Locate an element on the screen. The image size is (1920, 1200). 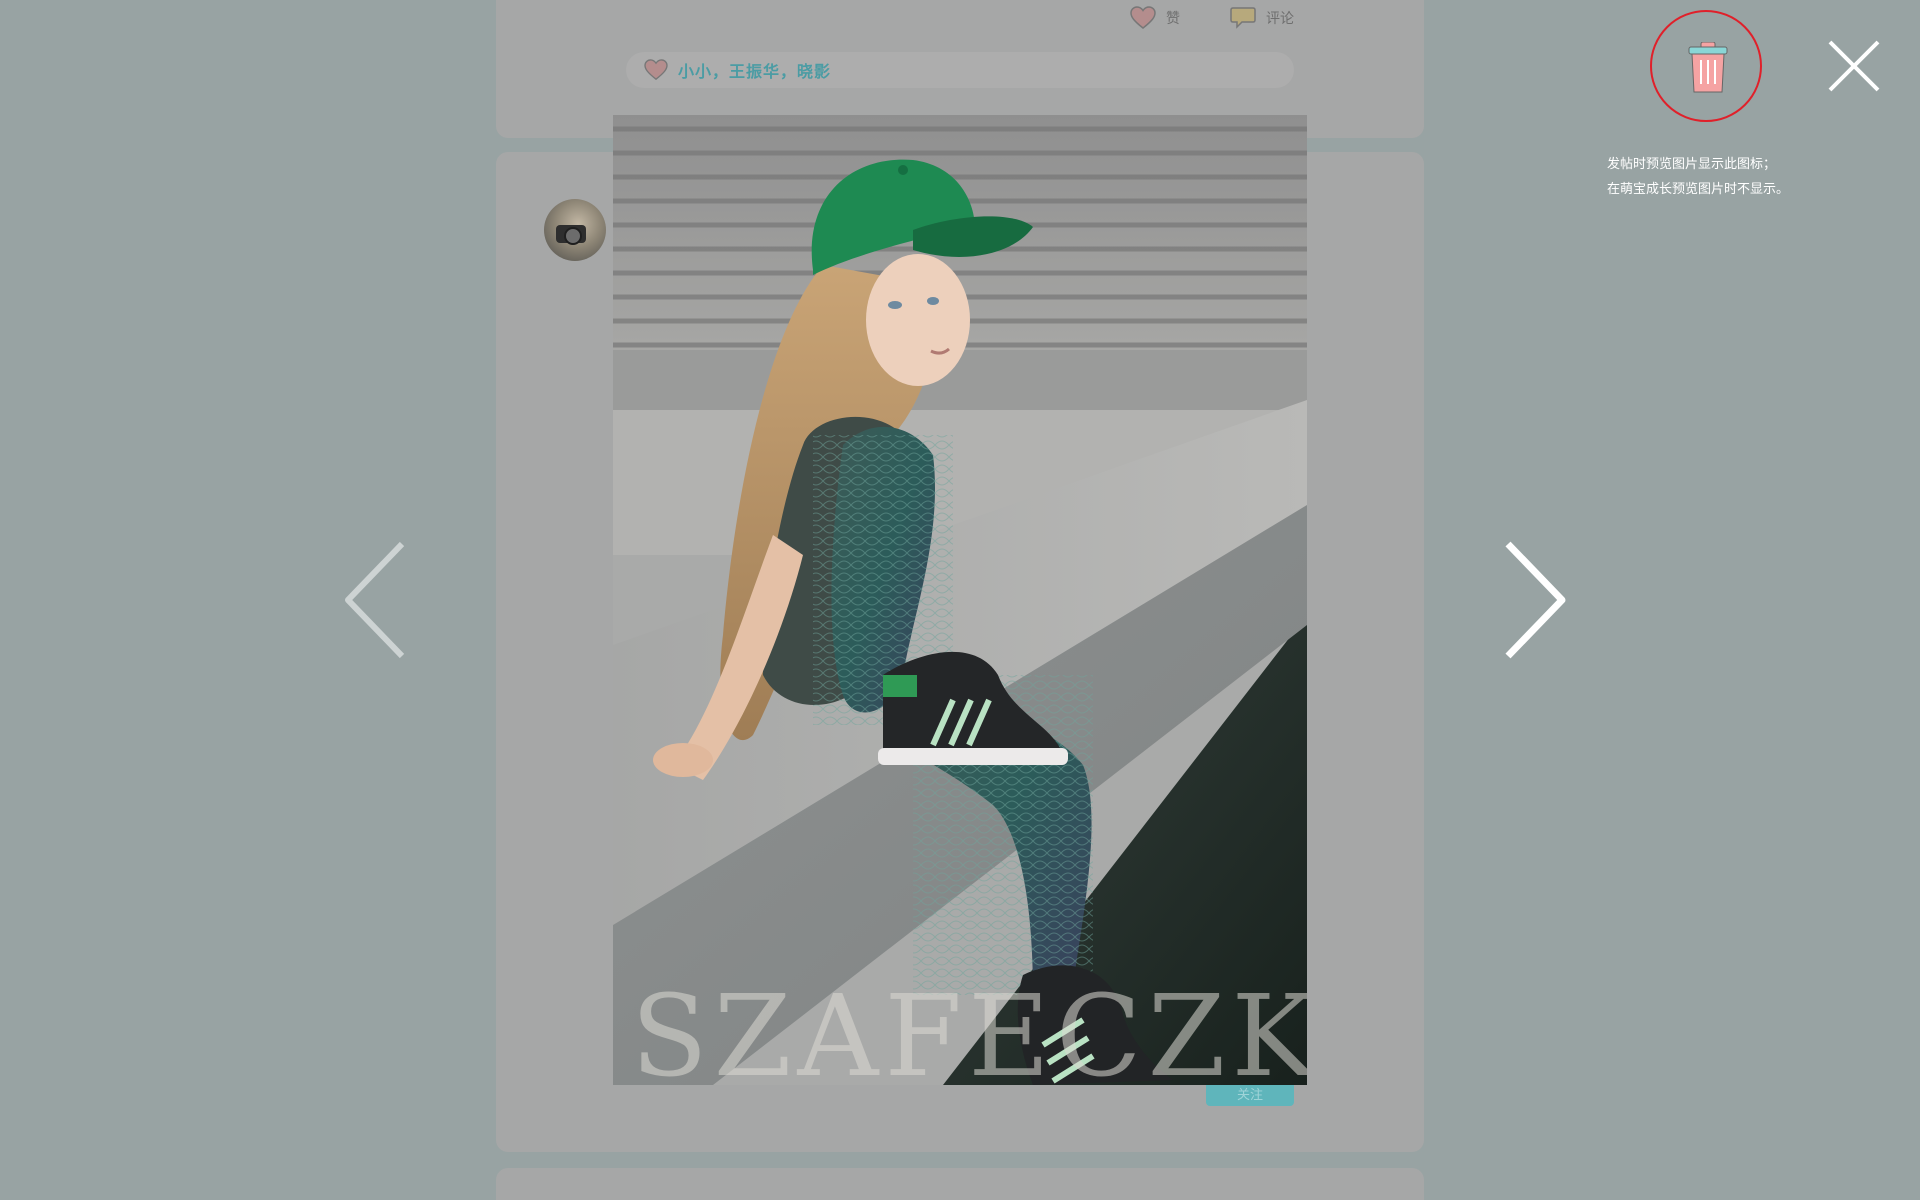
like-action: 赞 is located at coordinates (1155, 18).